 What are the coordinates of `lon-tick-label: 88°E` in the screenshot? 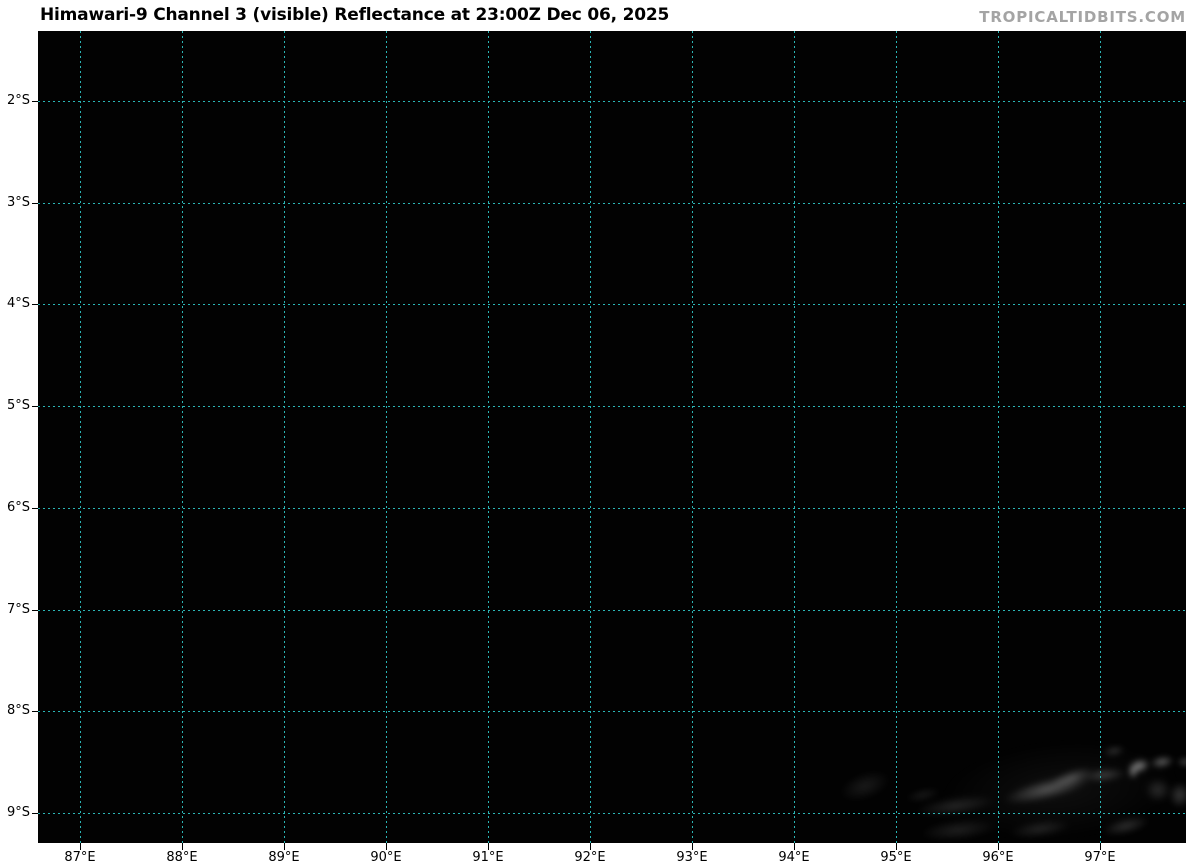 It's located at (182, 857).